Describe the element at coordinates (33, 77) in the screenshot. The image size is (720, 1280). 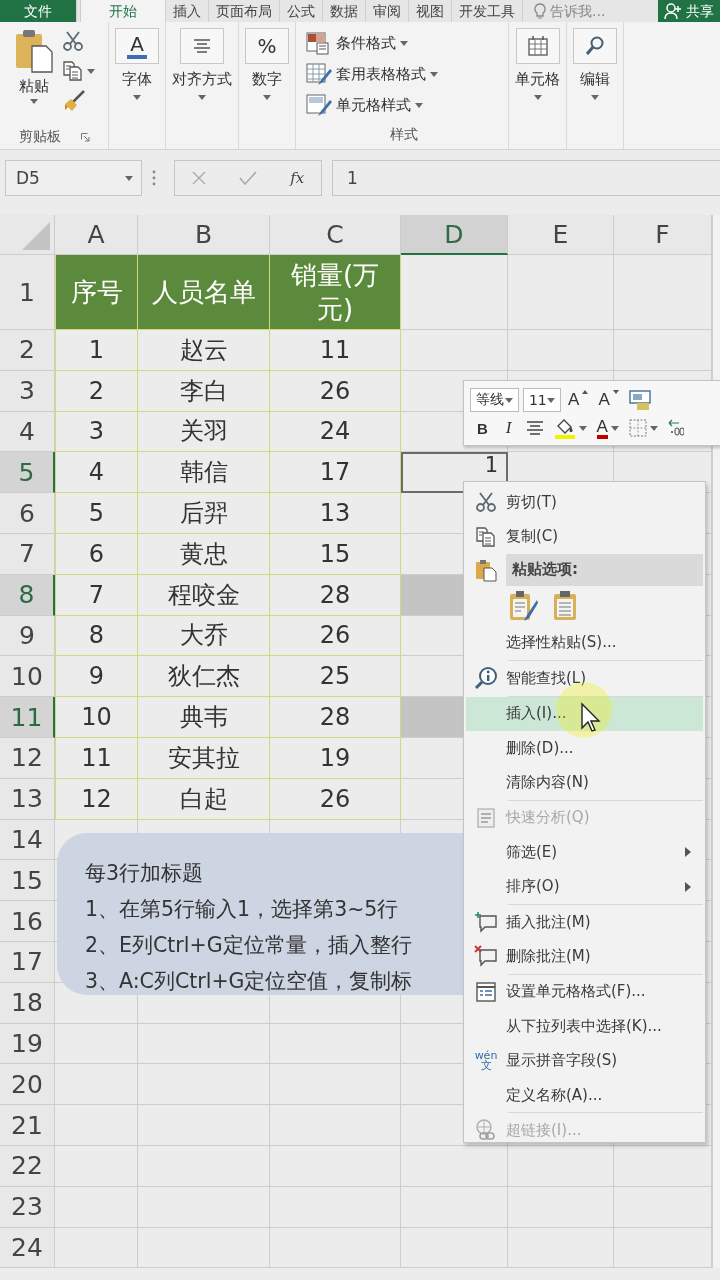
I see `paste-button: 粘贴` at that location.